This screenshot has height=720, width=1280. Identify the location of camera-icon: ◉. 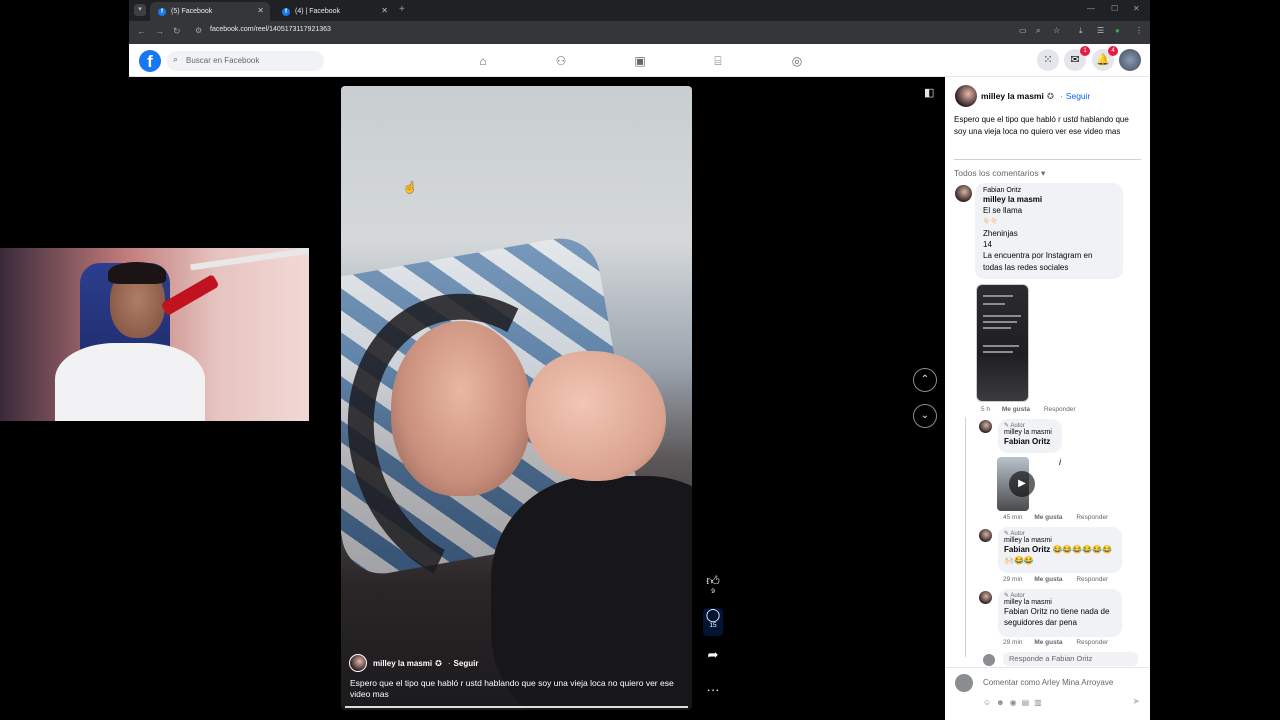
(1016, 702).